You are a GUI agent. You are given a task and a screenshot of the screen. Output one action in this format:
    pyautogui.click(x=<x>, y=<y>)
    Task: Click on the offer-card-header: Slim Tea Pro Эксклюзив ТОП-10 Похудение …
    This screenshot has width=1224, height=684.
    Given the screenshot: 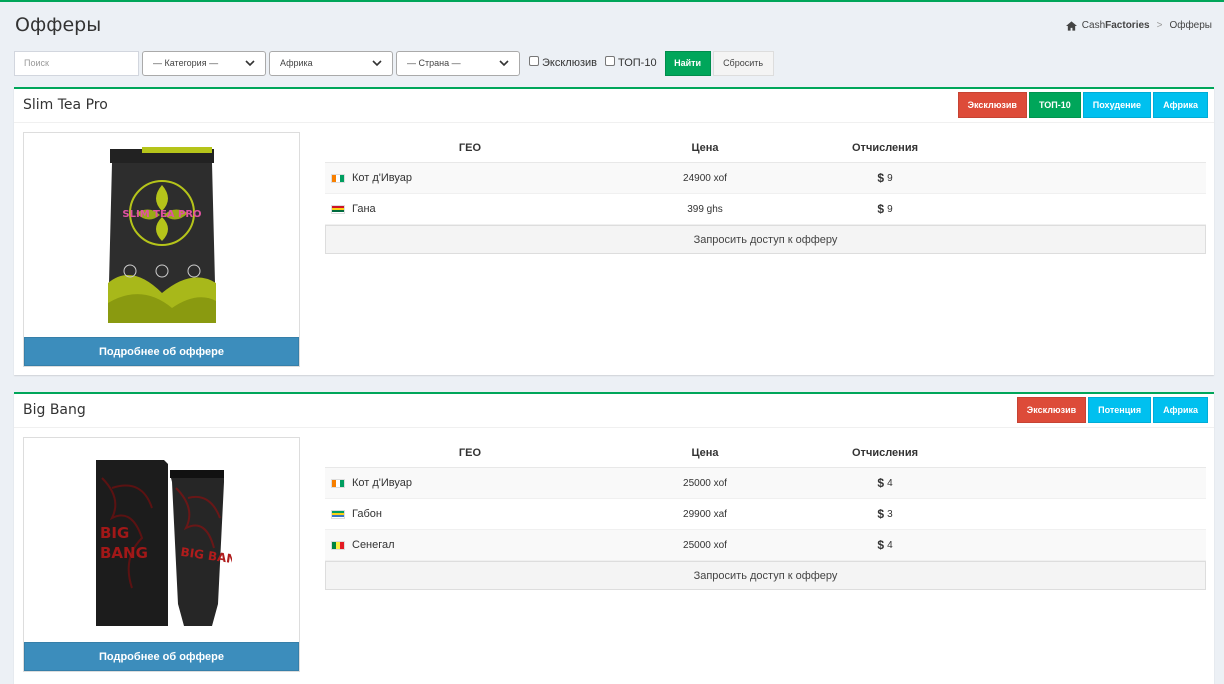 What is the action you would take?
    pyautogui.click(x=614, y=106)
    